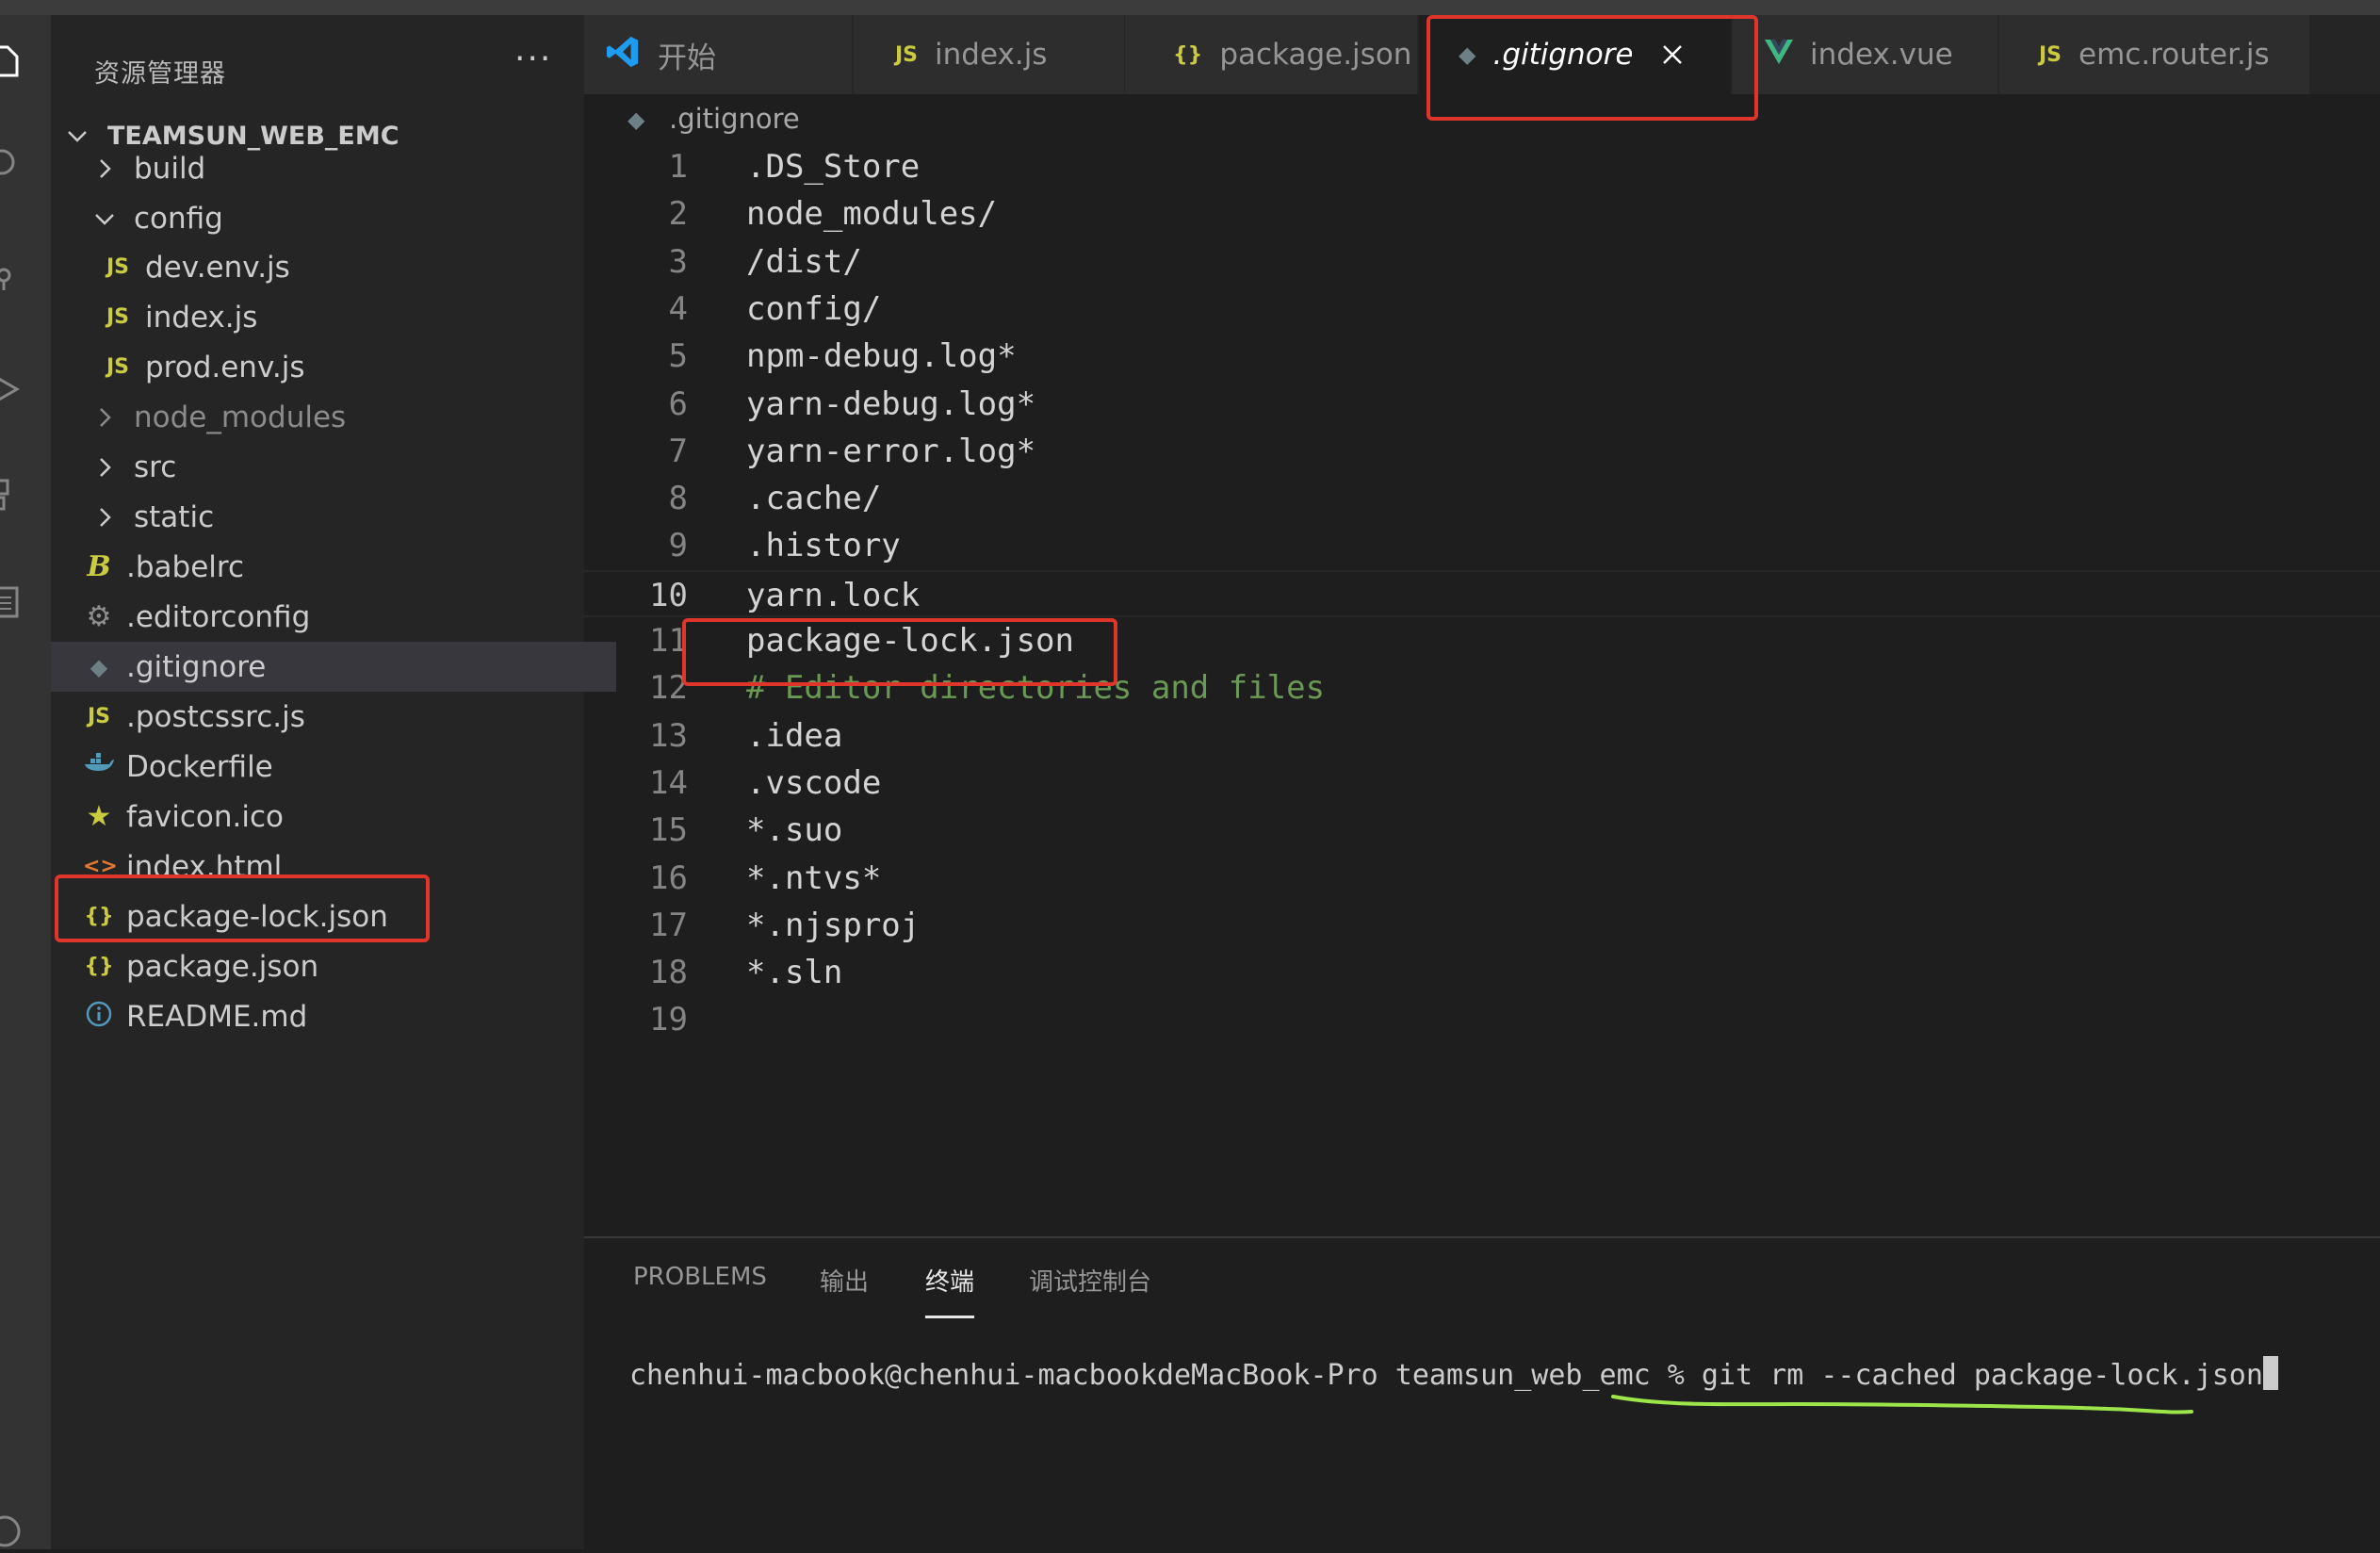 This screenshot has height=1553, width=2380. Describe the element at coordinates (1482, 783) in the screenshot. I see `code-line: 14 .vscode` at that location.